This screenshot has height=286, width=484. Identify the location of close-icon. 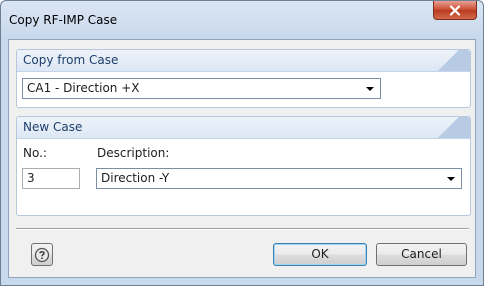
(455, 10).